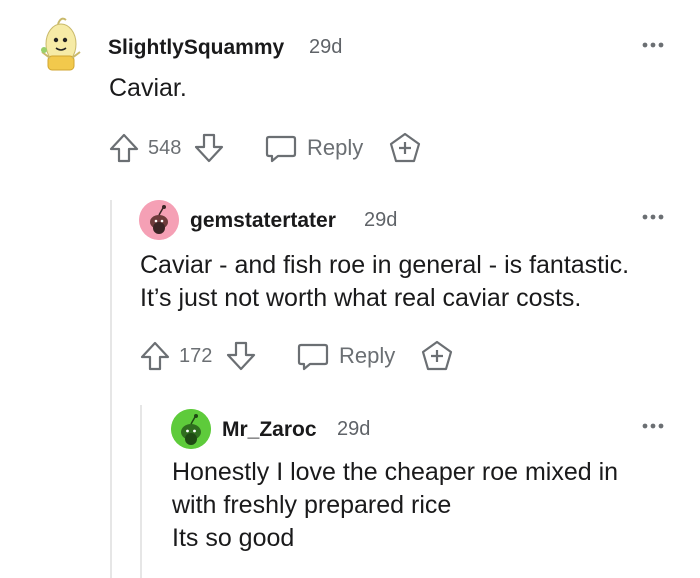 The width and height of the screenshot is (700, 578). I want to click on comment-line: Honestly I love the cheaper roe mixed in, so click(395, 472).